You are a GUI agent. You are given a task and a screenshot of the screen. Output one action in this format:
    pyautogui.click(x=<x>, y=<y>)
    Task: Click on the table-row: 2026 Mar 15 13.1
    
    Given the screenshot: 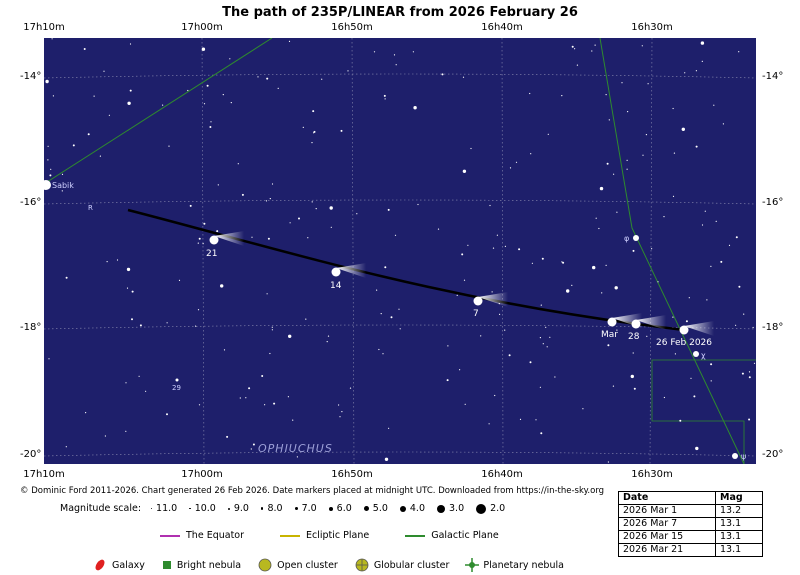 What is the action you would take?
    pyautogui.click(x=690, y=537)
    